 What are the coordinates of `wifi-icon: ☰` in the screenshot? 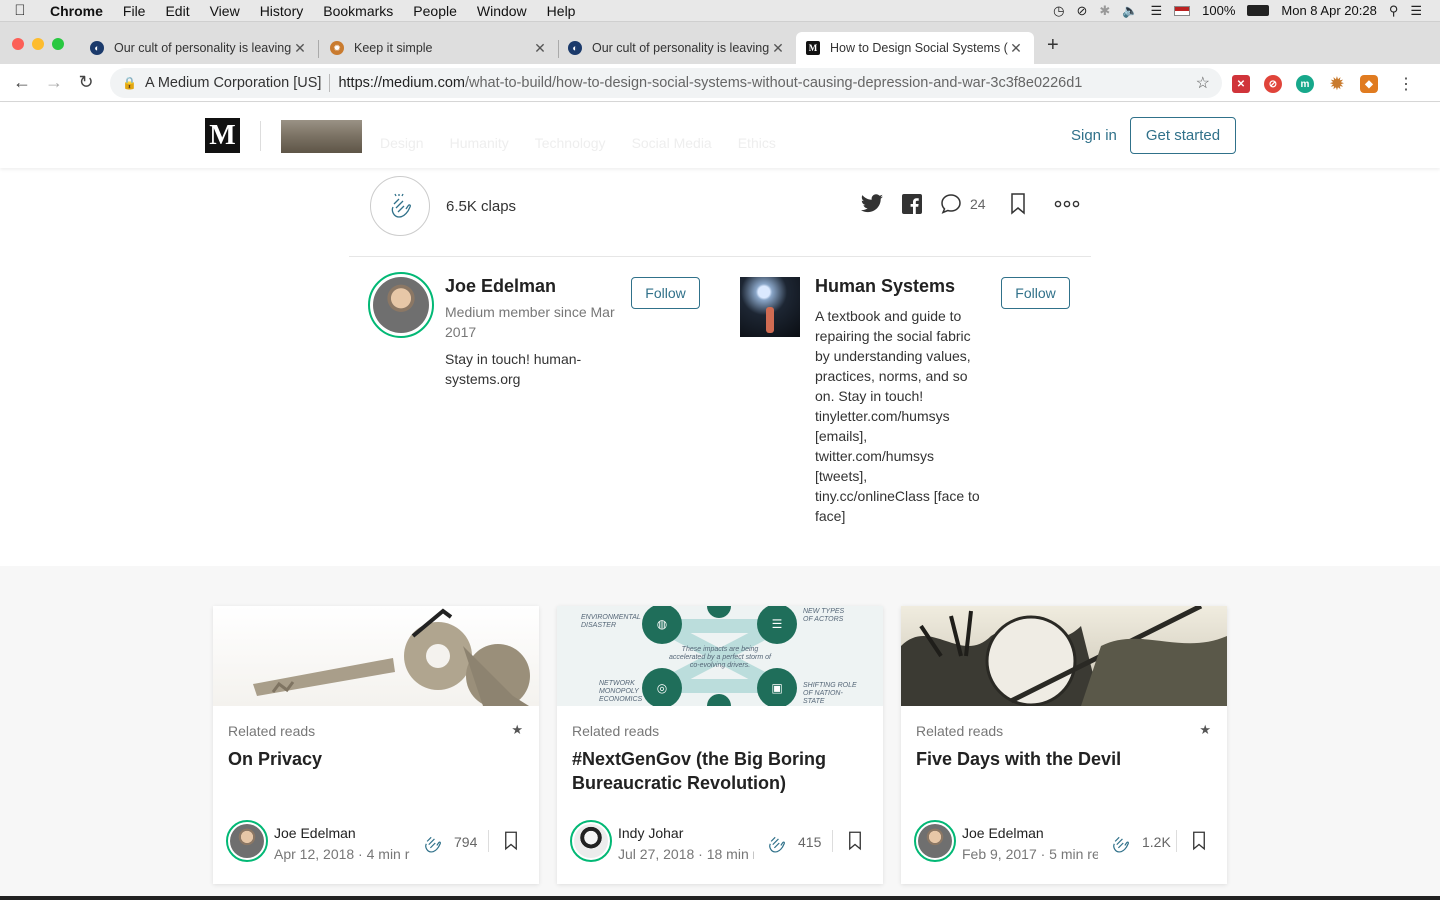 It's located at (1157, 11).